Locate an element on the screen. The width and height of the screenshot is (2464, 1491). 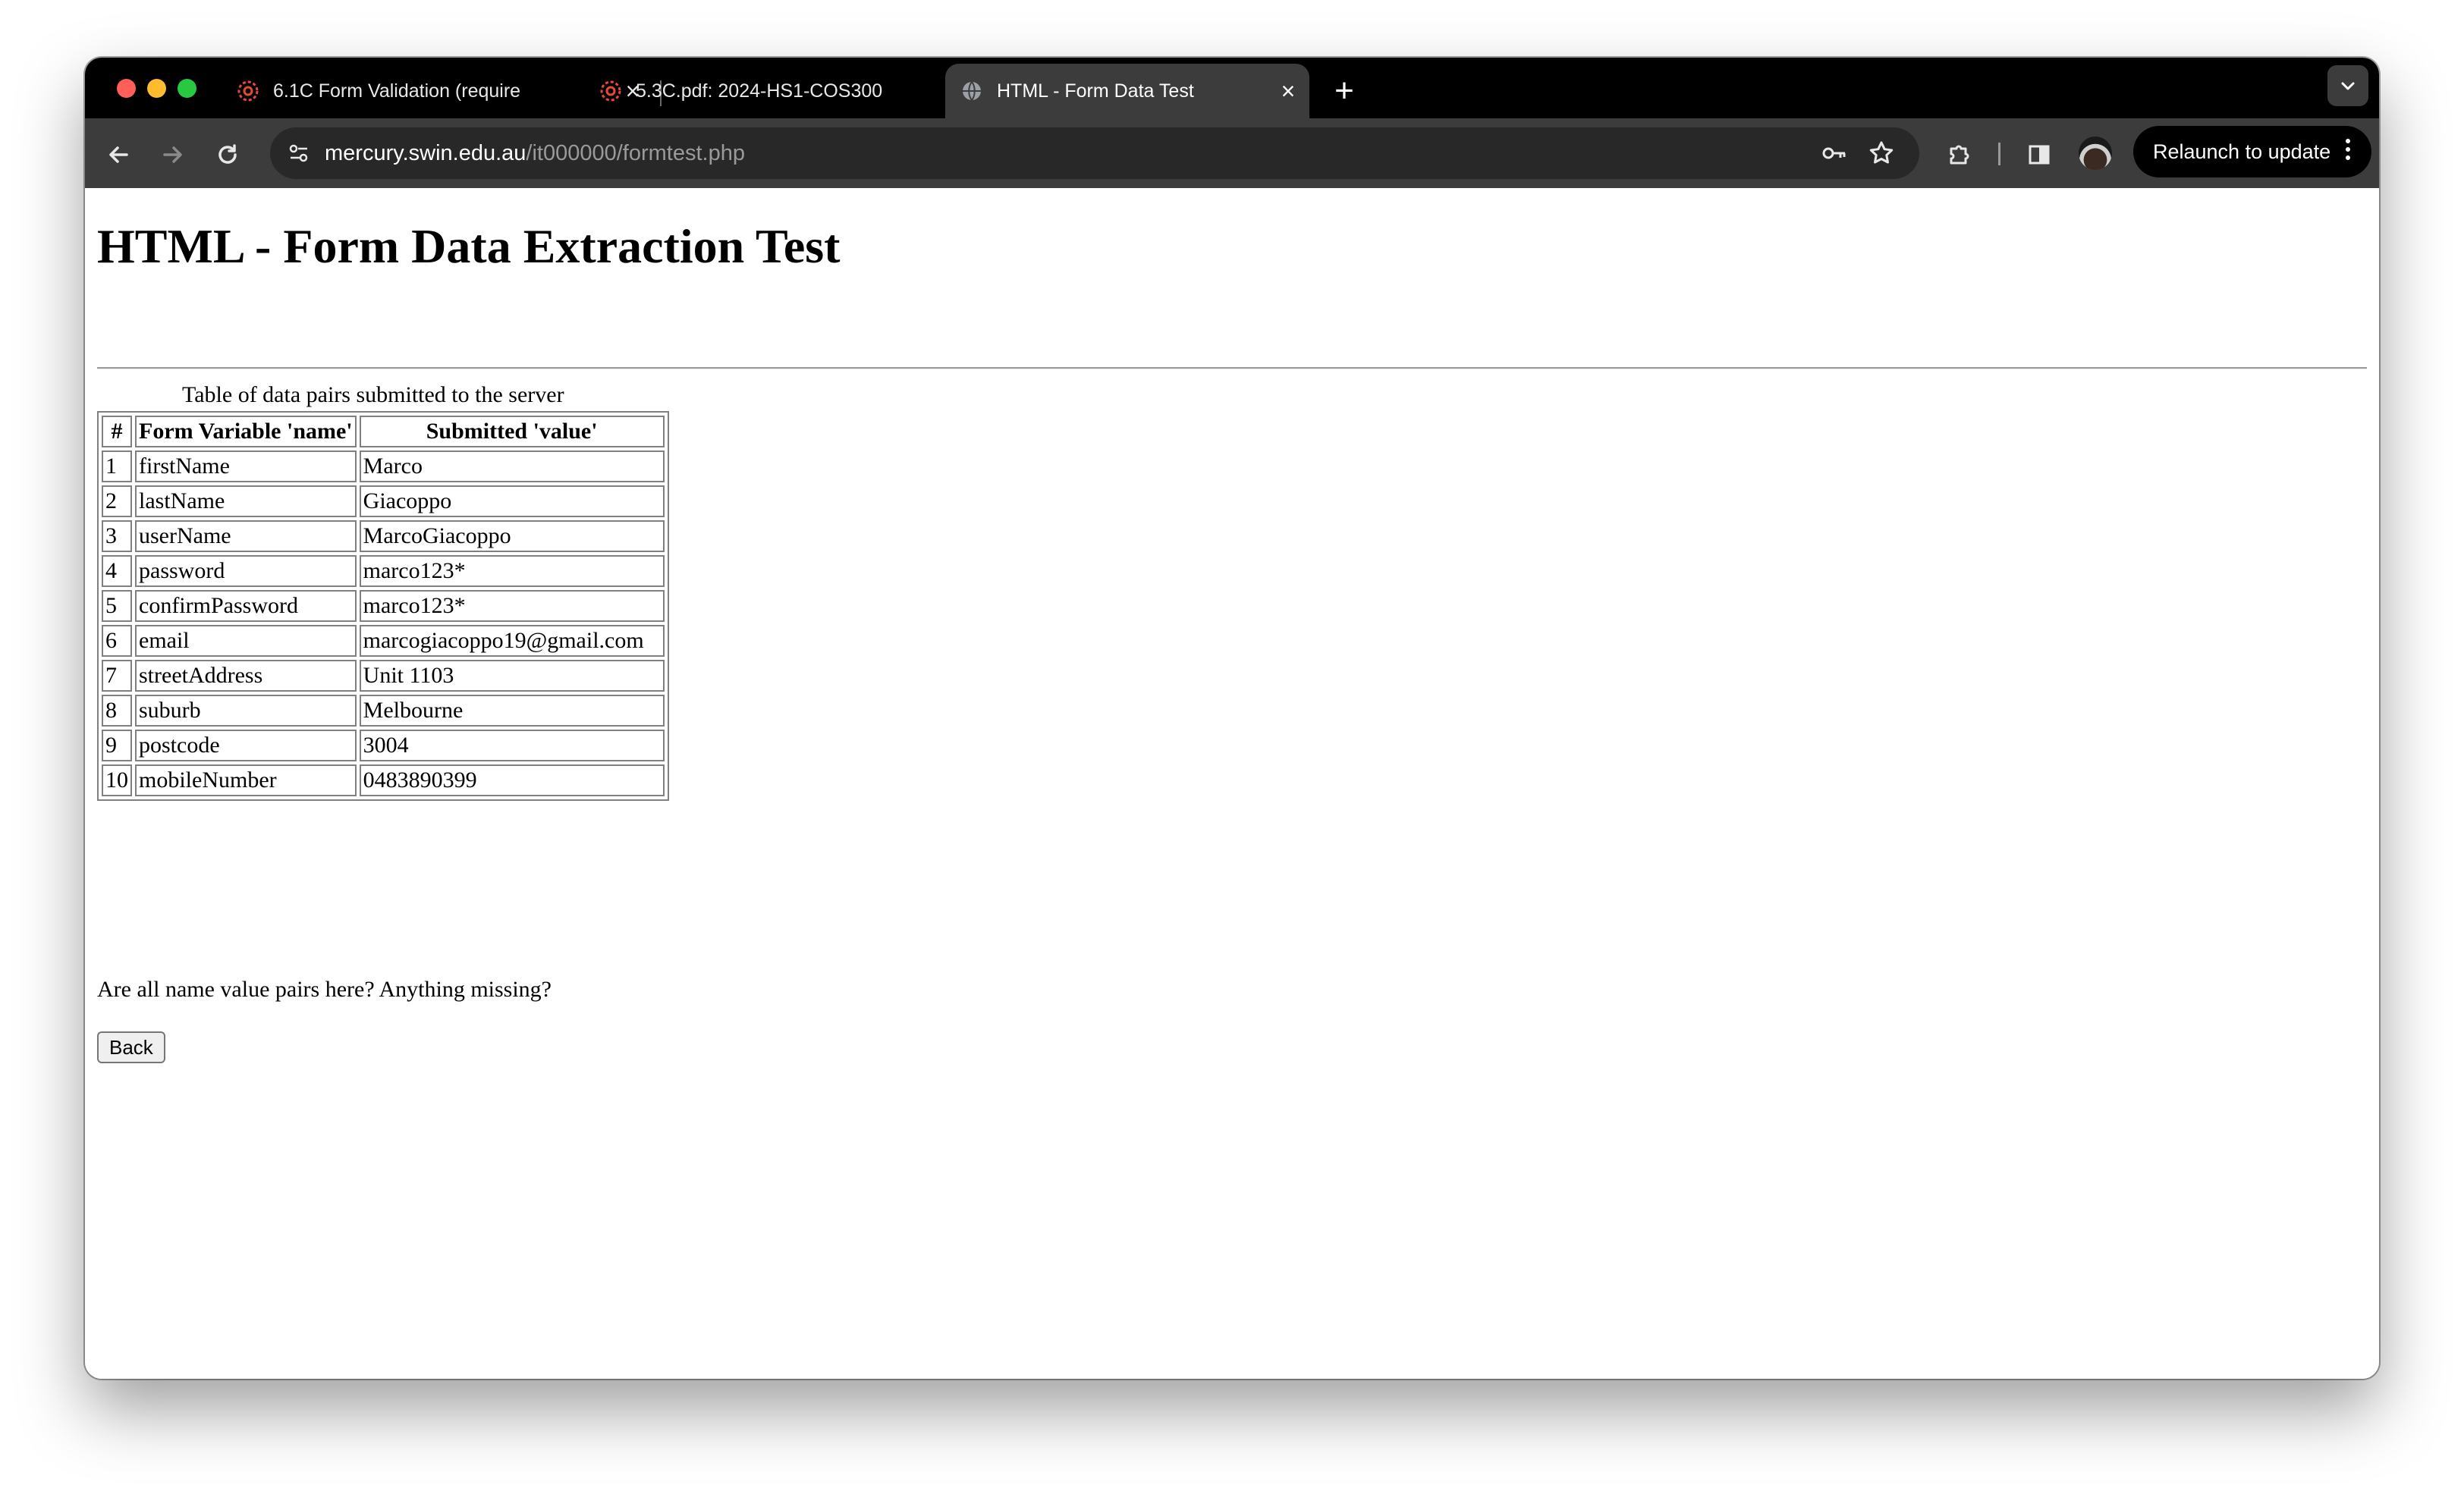
extensions-button is located at coordinates (1959, 154).